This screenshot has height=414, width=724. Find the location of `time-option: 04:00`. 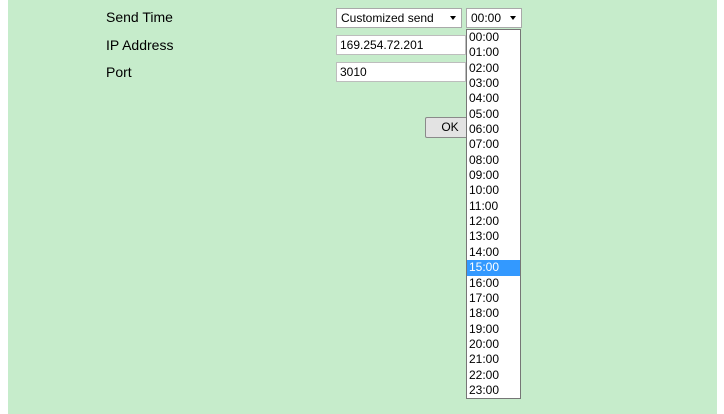

time-option: 04:00 is located at coordinates (493, 98).